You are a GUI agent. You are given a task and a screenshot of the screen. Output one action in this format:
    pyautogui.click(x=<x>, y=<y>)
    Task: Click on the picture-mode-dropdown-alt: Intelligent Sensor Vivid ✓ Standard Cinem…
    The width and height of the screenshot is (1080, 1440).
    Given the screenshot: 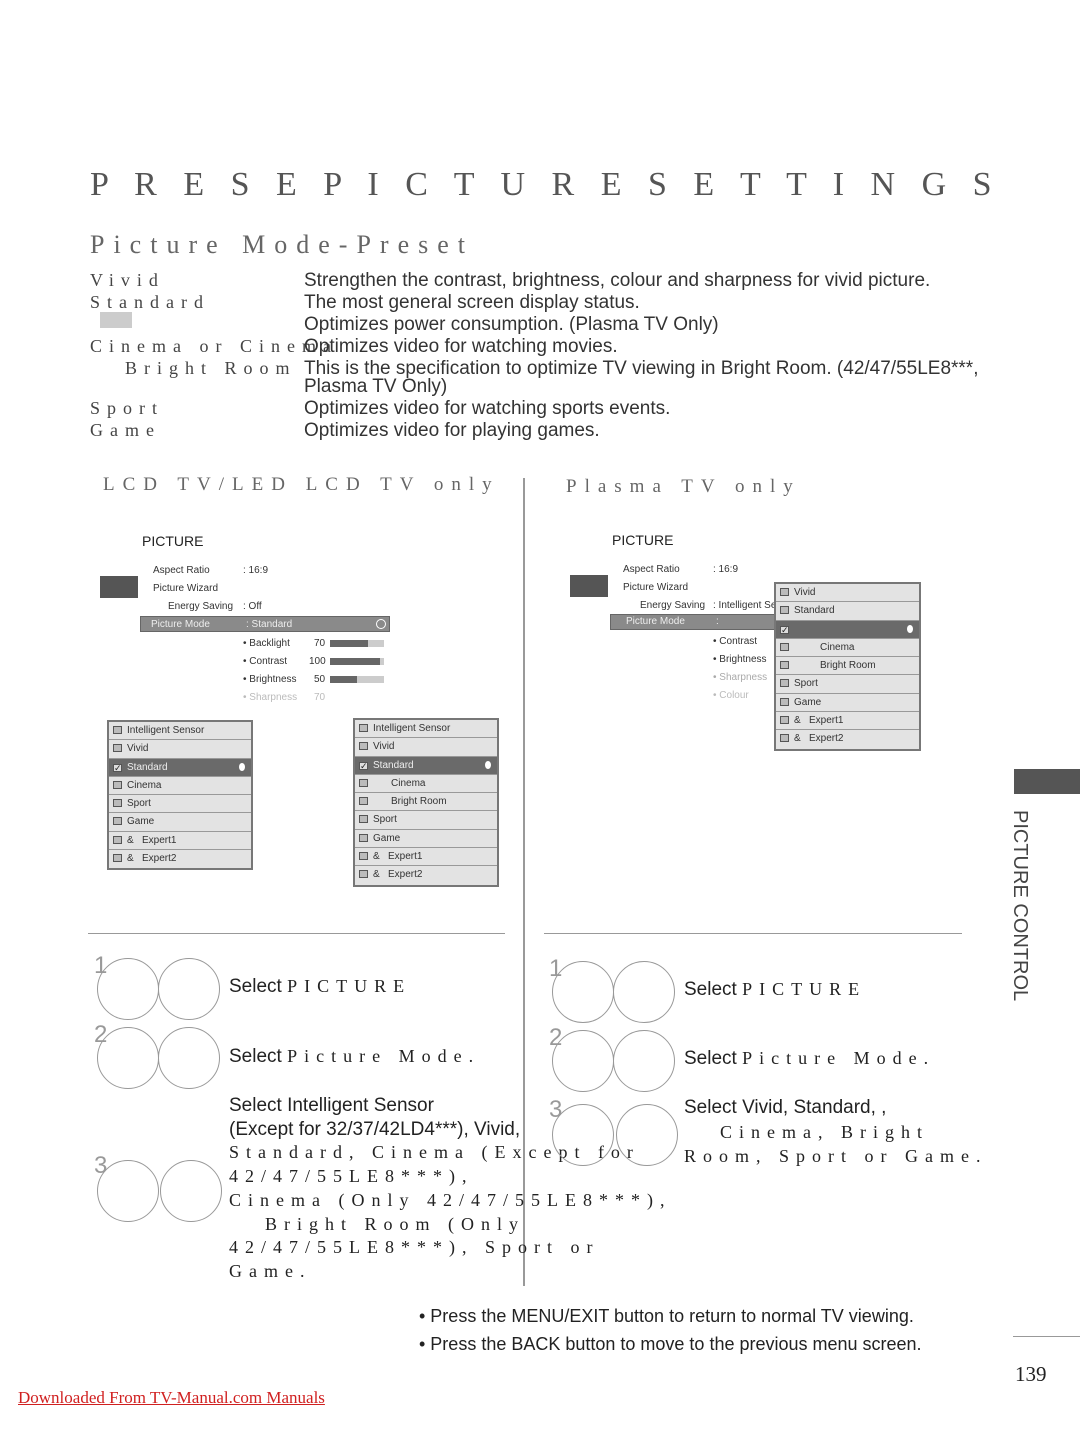 What is the action you would take?
    pyautogui.click(x=426, y=802)
    